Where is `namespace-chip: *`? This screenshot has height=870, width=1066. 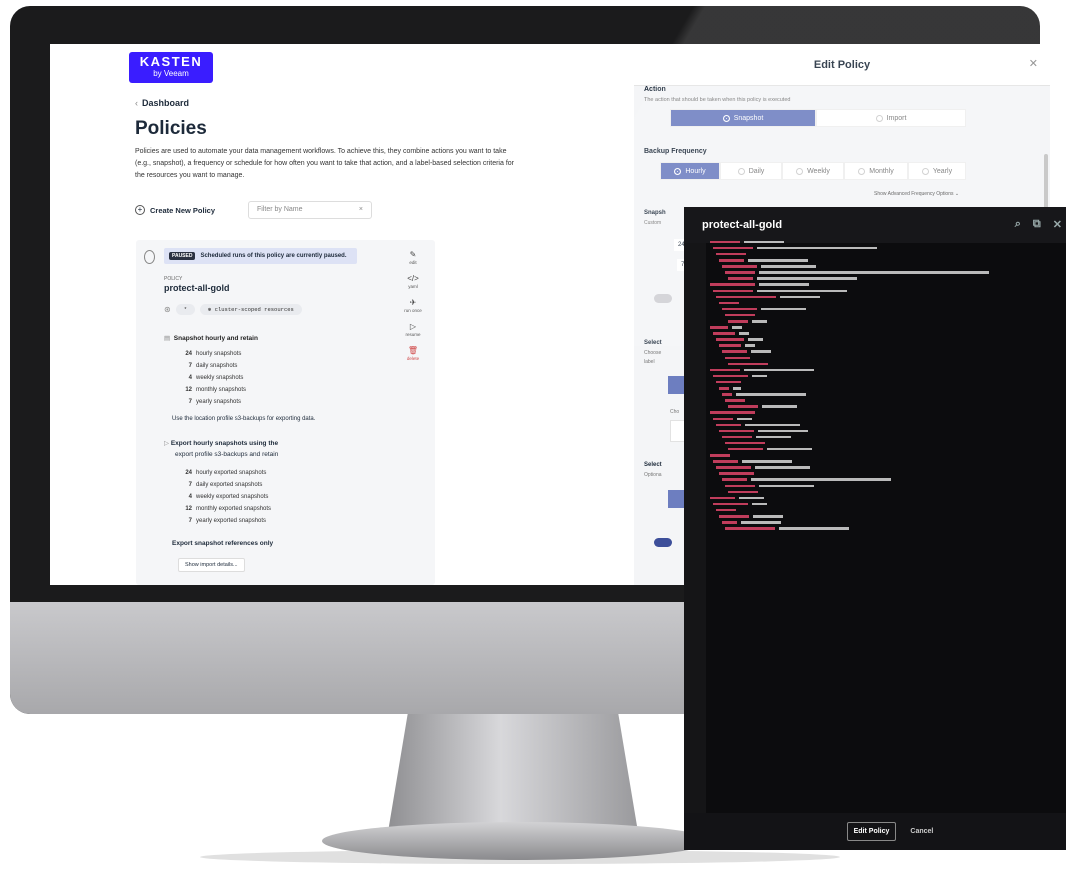
namespace-chip: * is located at coordinates (185, 309).